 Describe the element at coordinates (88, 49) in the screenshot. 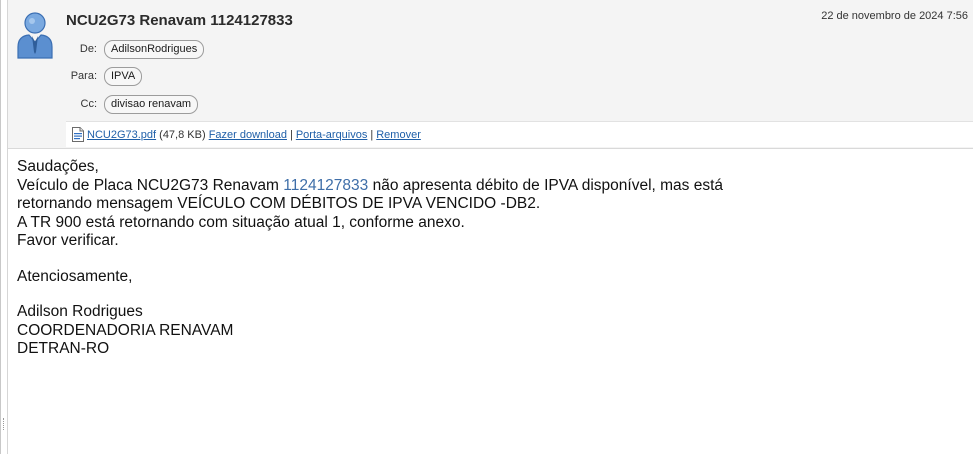

I see `from-label: De:` at that location.